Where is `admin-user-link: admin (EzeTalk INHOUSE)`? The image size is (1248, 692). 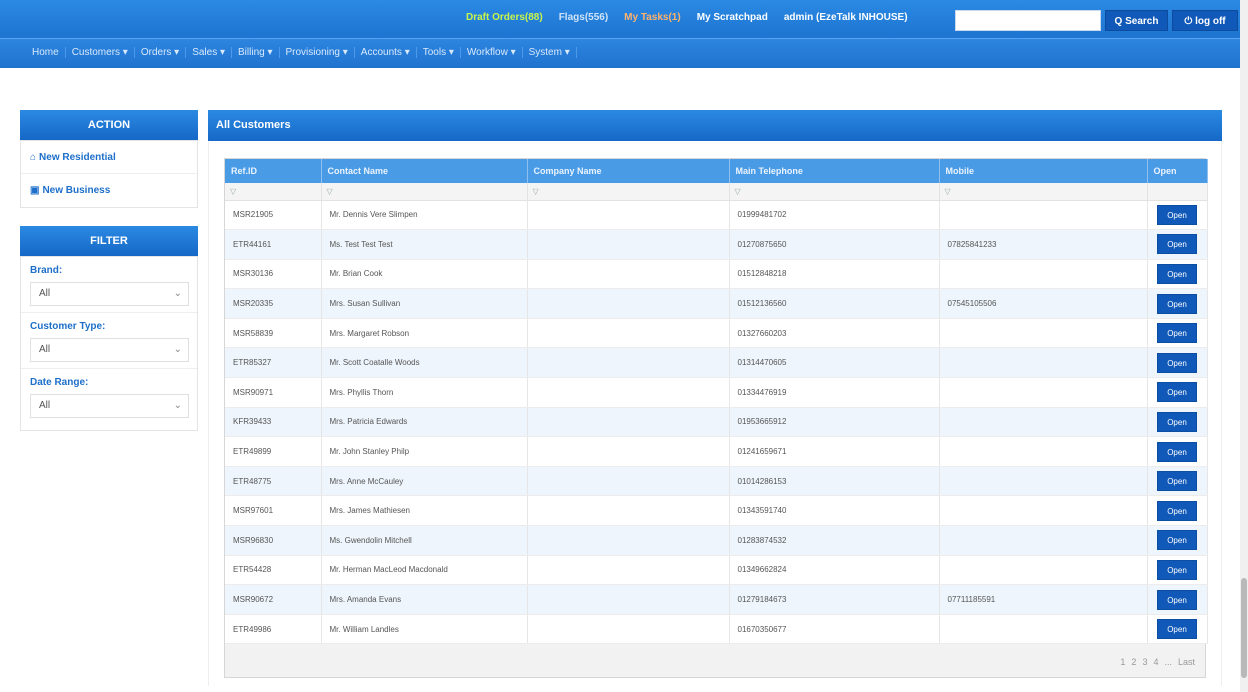
admin-user-link: admin (EzeTalk INHOUSE) is located at coordinates (846, 17).